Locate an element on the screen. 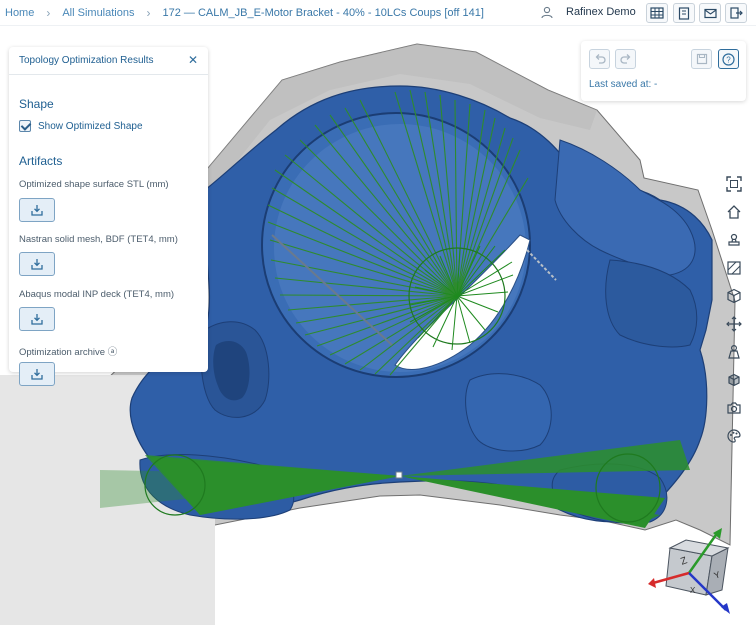  palette-icon is located at coordinates (734, 436).